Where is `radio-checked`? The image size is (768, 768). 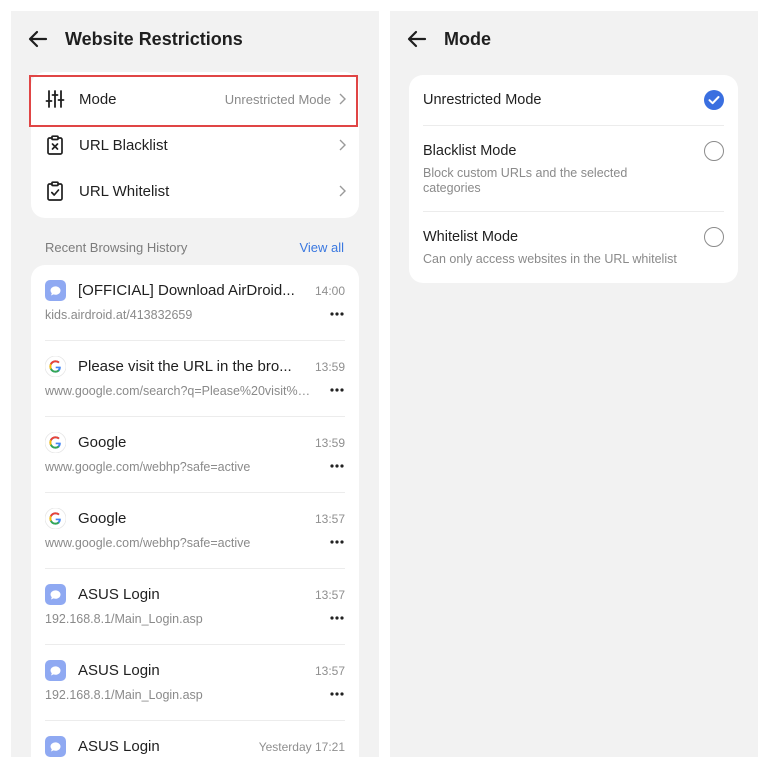
radio-checked is located at coordinates (714, 100).